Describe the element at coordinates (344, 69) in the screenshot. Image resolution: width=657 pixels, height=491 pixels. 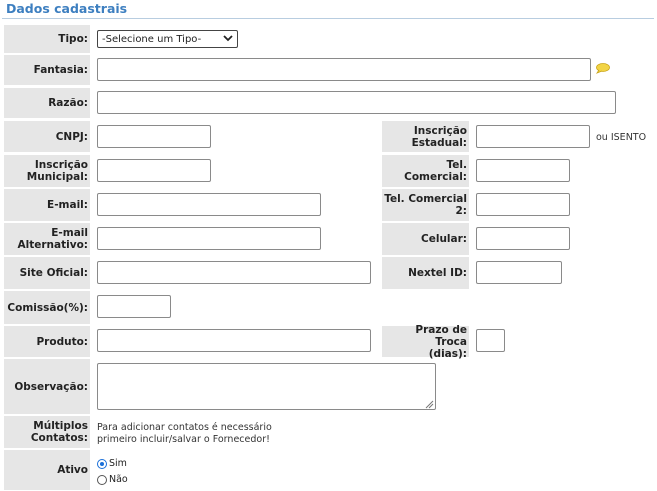
I see `fantasia-input` at that location.